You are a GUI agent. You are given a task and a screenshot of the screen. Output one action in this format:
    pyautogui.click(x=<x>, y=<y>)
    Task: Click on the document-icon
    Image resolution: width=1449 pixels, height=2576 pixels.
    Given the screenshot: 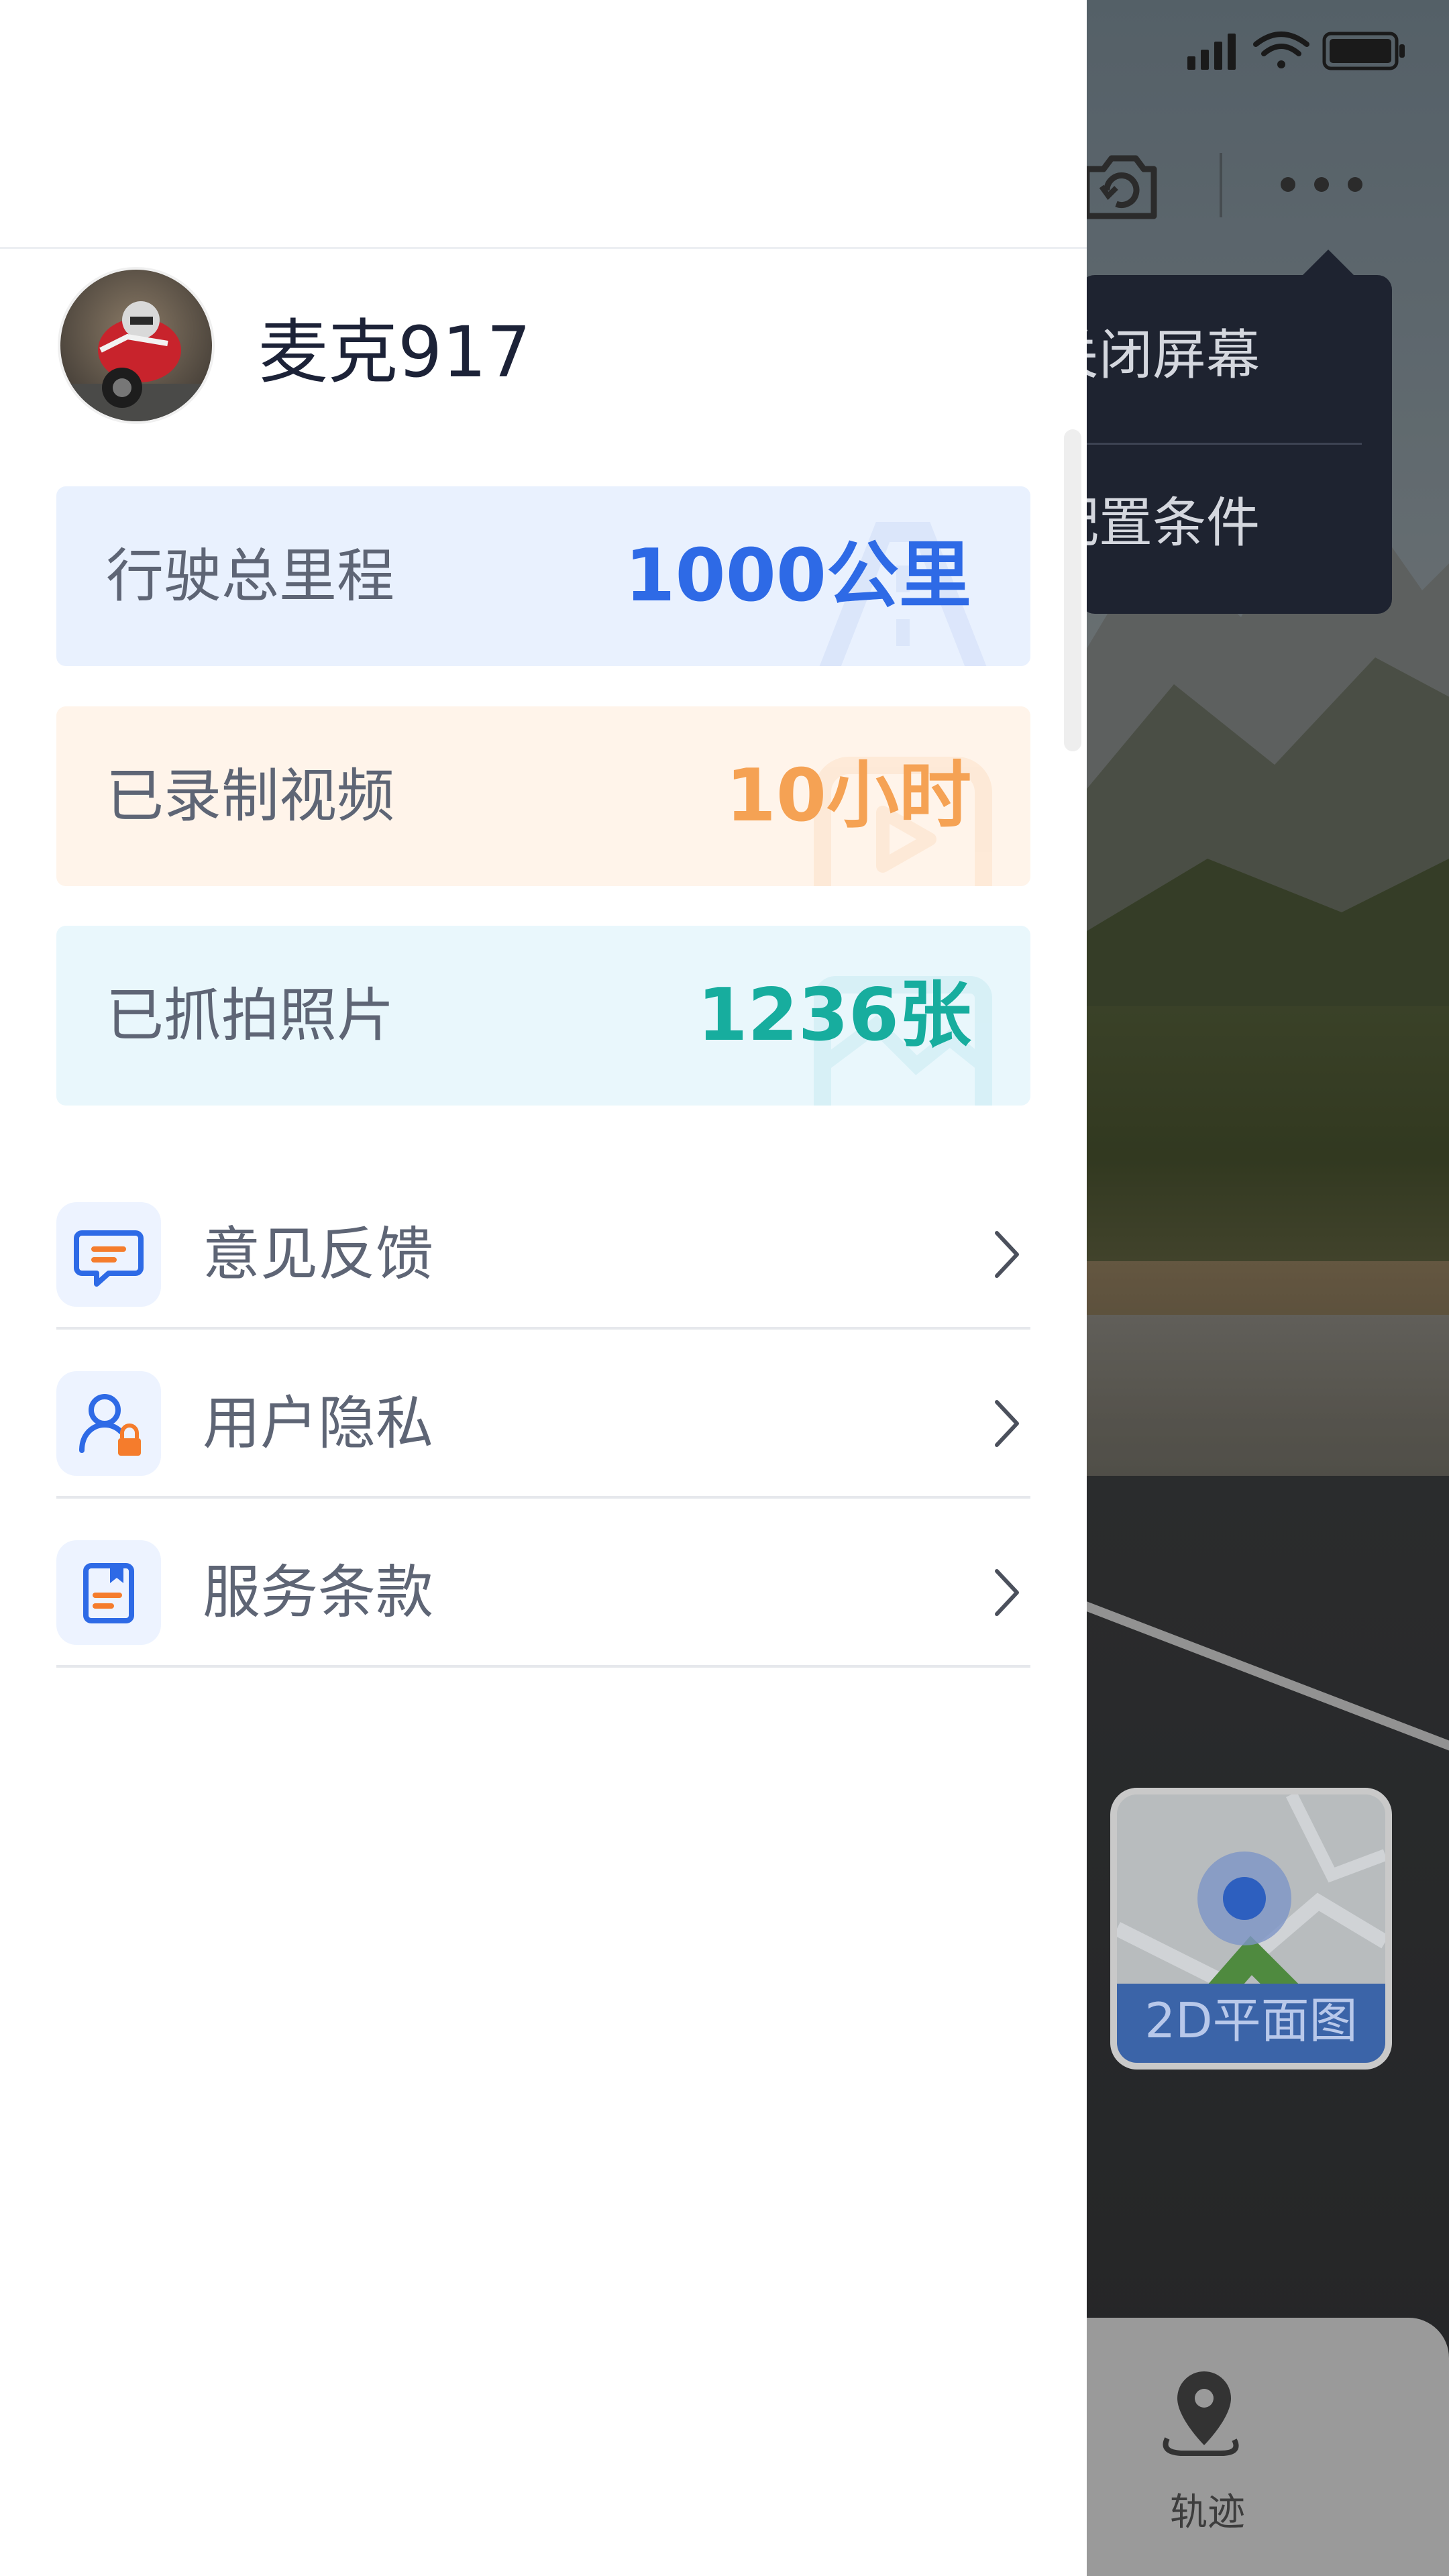 What is the action you would take?
    pyautogui.click(x=108, y=1592)
    